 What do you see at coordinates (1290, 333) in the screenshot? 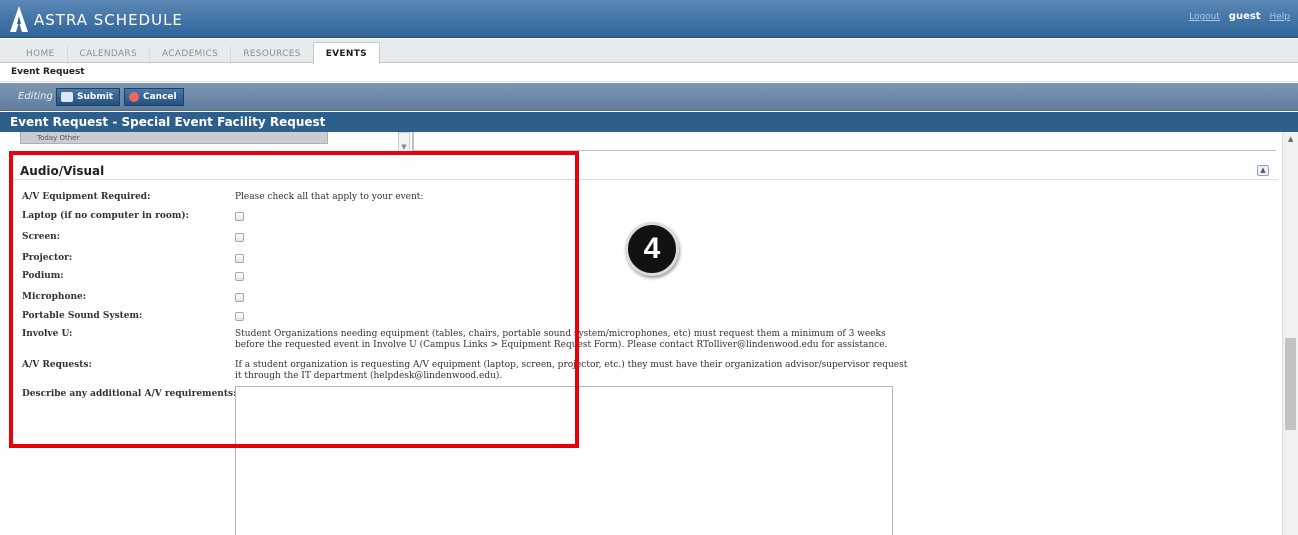
I see `page-scrollbar: ▲` at bounding box center [1290, 333].